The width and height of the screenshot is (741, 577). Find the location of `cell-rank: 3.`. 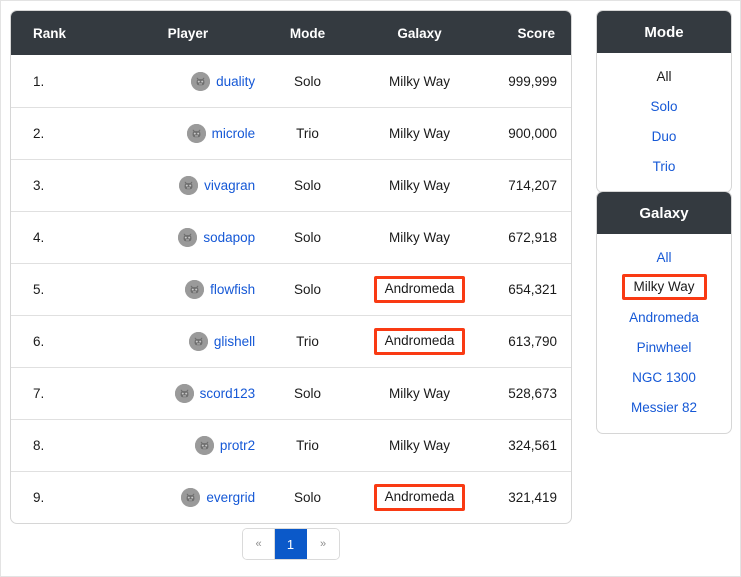

cell-rank: 3. is located at coordinates (39, 185).